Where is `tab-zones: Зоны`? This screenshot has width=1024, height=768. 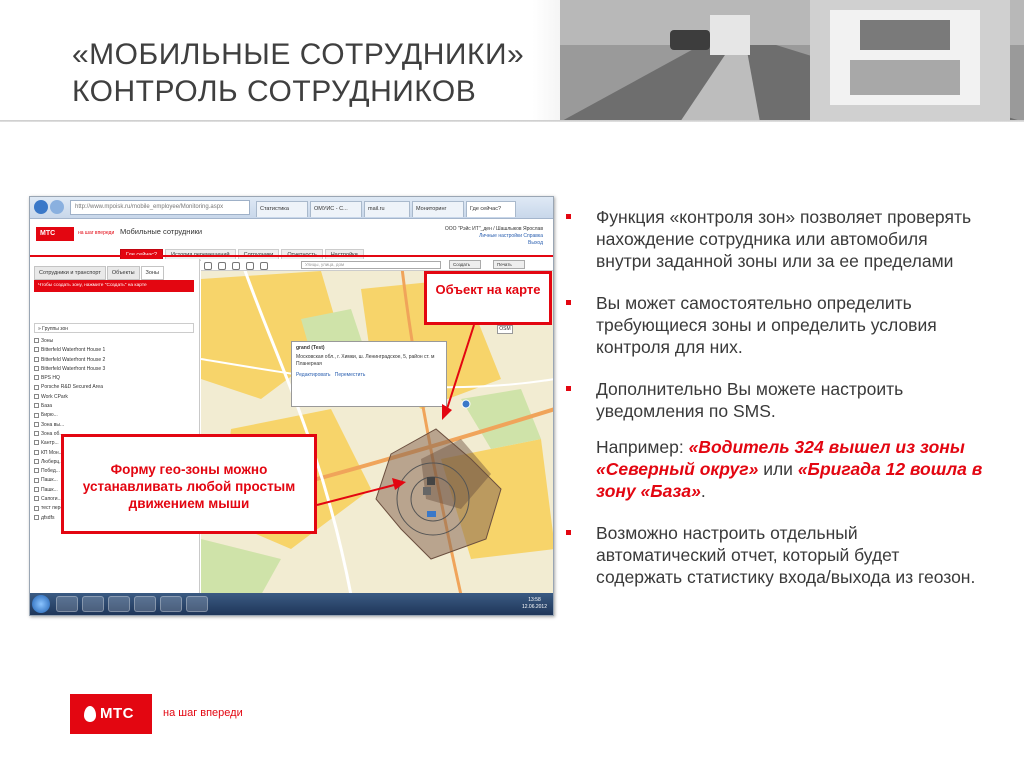
tab-zones: Зоны is located at coordinates (152, 273).